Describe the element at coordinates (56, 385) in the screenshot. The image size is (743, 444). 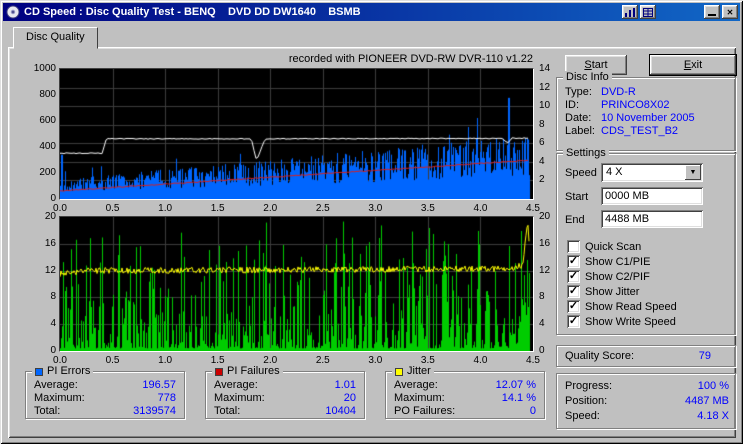
I see `pi-errors-average-label: Average:` at that location.